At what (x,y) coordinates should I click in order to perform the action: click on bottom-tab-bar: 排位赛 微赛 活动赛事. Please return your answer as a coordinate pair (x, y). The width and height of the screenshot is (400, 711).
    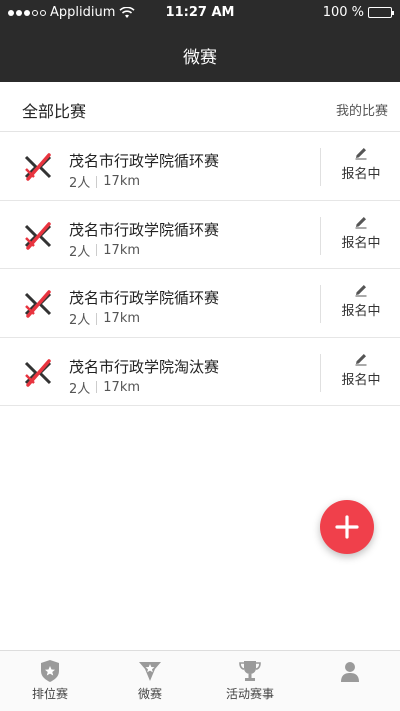
    Looking at the image, I should click on (200, 680).